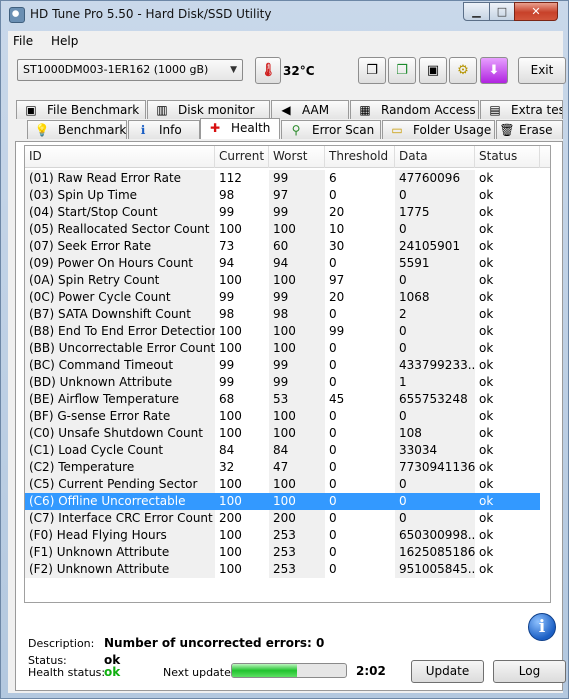 The width and height of the screenshot is (569, 699). Describe the element at coordinates (287, 280) in the screenshot. I see `table-row: (0A) Spin Retry Count 100 100 97 0 ok` at that location.